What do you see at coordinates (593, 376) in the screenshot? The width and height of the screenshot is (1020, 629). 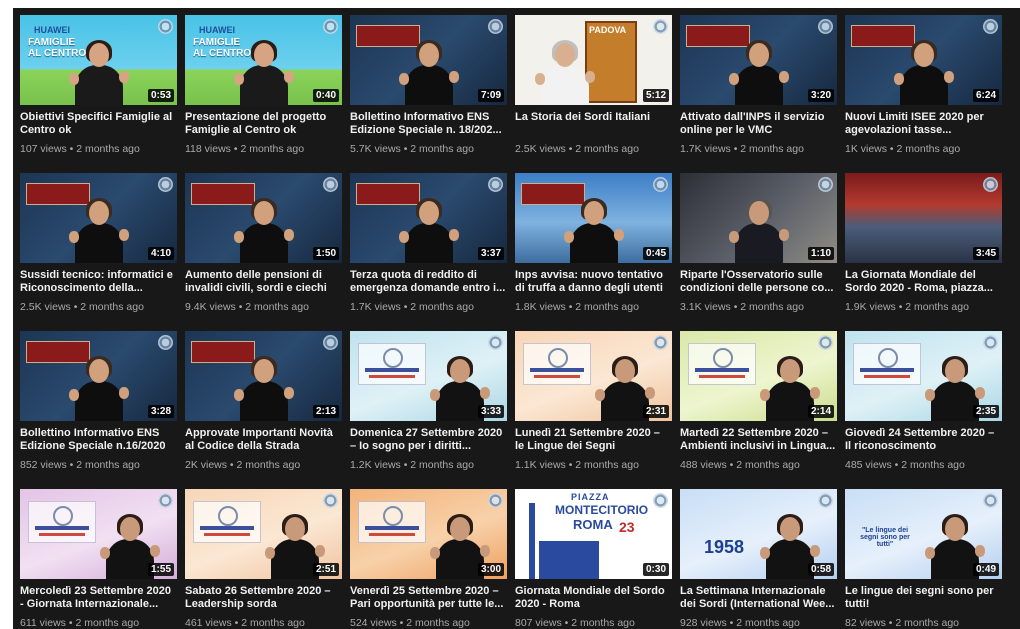 I see `video-thumbnail: 2:31` at bounding box center [593, 376].